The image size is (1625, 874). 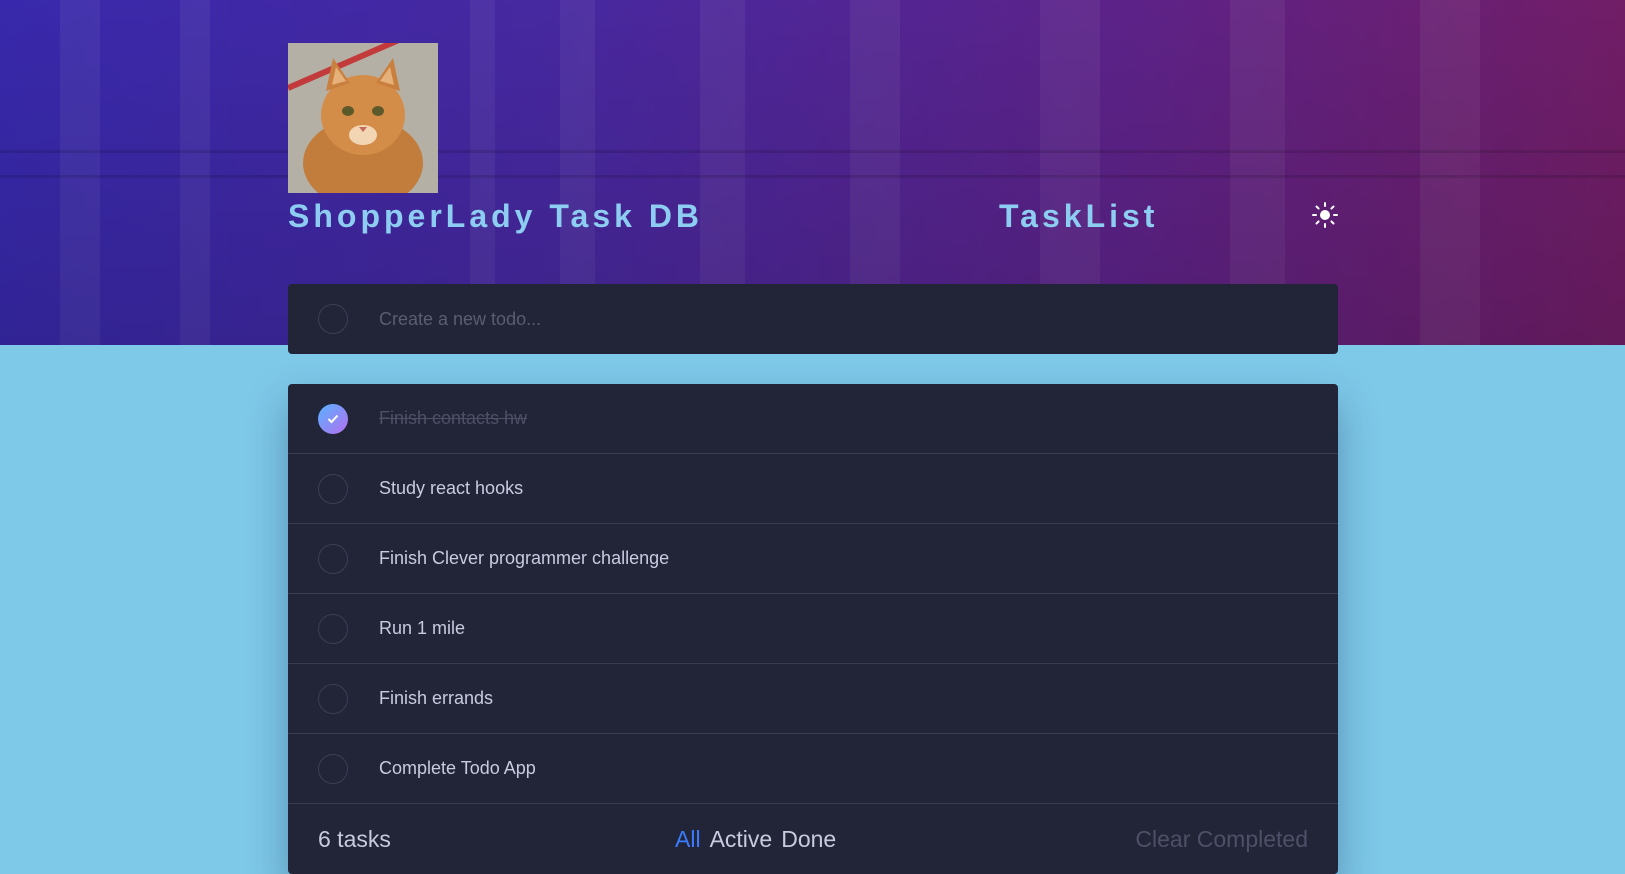 What do you see at coordinates (813, 699) in the screenshot?
I see `todo-item: Finish errands` at bounding box center [813, 699].